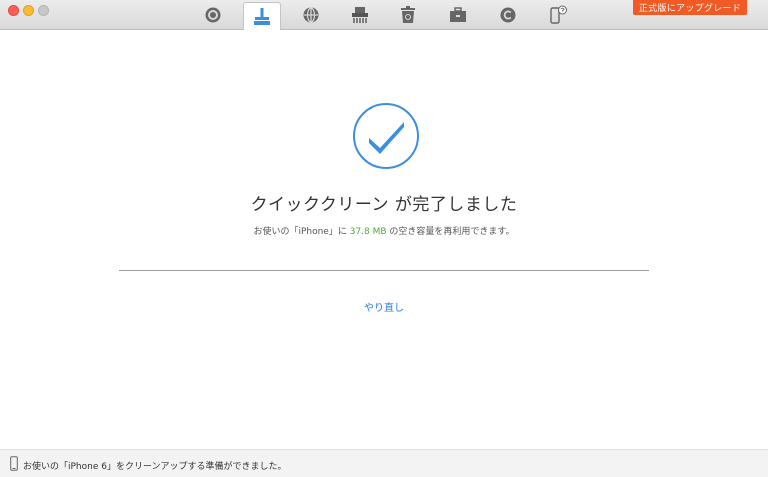  Describe the element at coordinates (690, 7) in the screenshot. I see `upgrade-button: 正式版にアップグレード` at that location.